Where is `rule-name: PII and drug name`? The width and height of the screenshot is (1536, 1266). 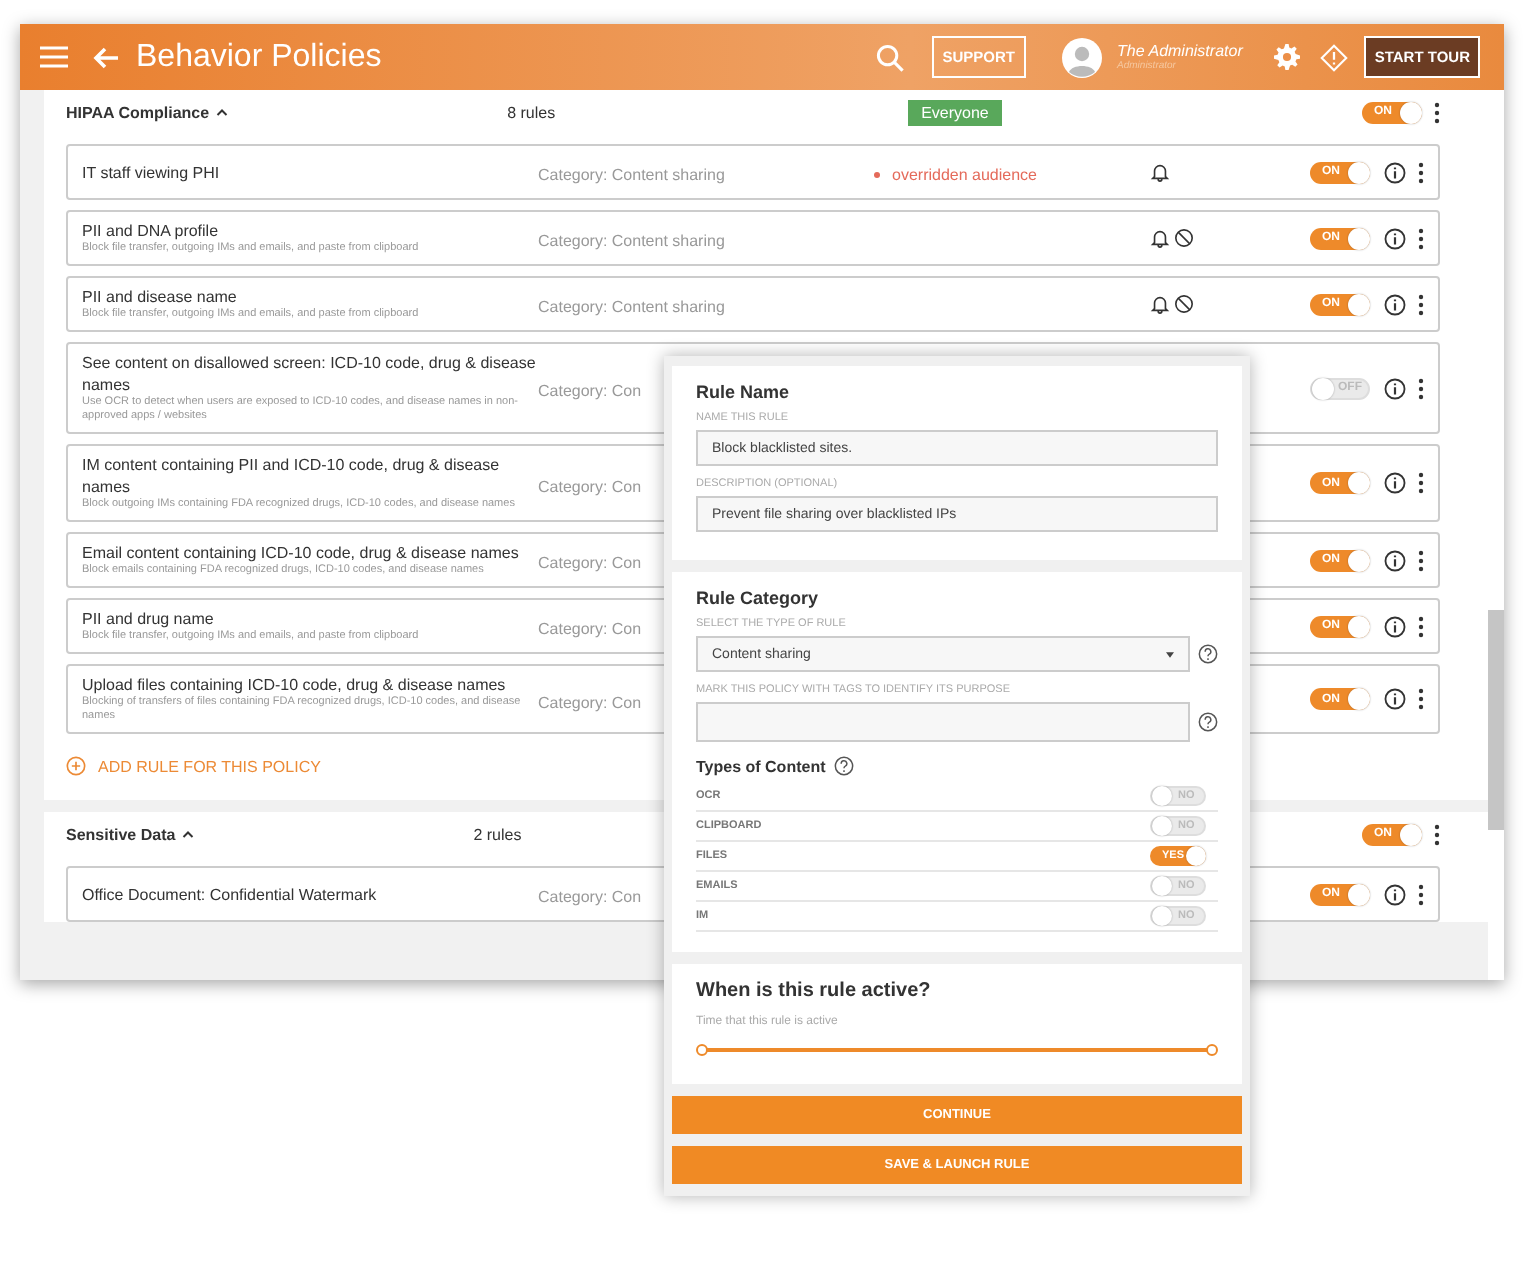 rule-name: PII and drug name is located at coordinates (149, 619).